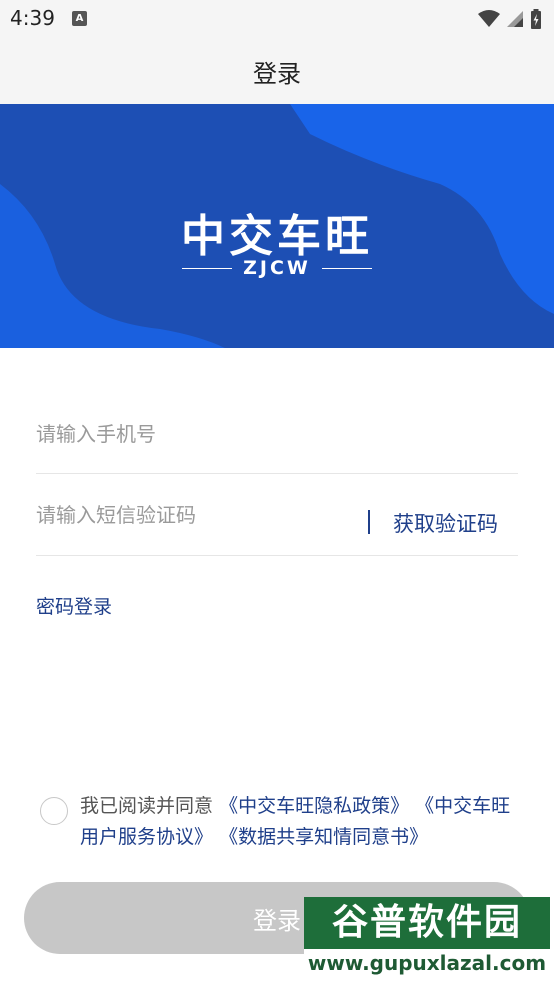  What do you see at coordinates (207, 268) in the screenshot?
I see `brand-line-left` at bounding box center [207, 268].